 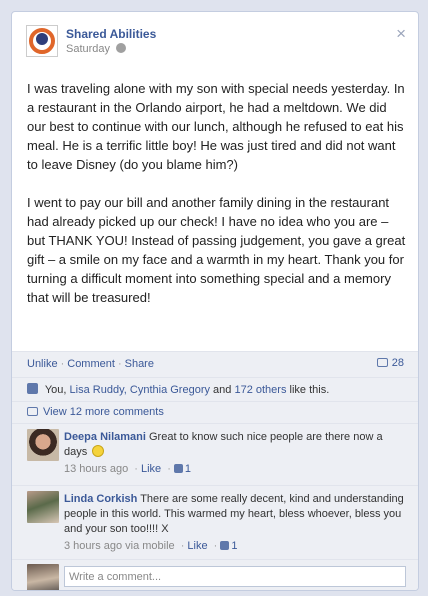 What do you see at coordinates (216, 43) in the screenshot?
I see `post-header: Shared Abilities Saturday ×` at bounding box center [216, 43].